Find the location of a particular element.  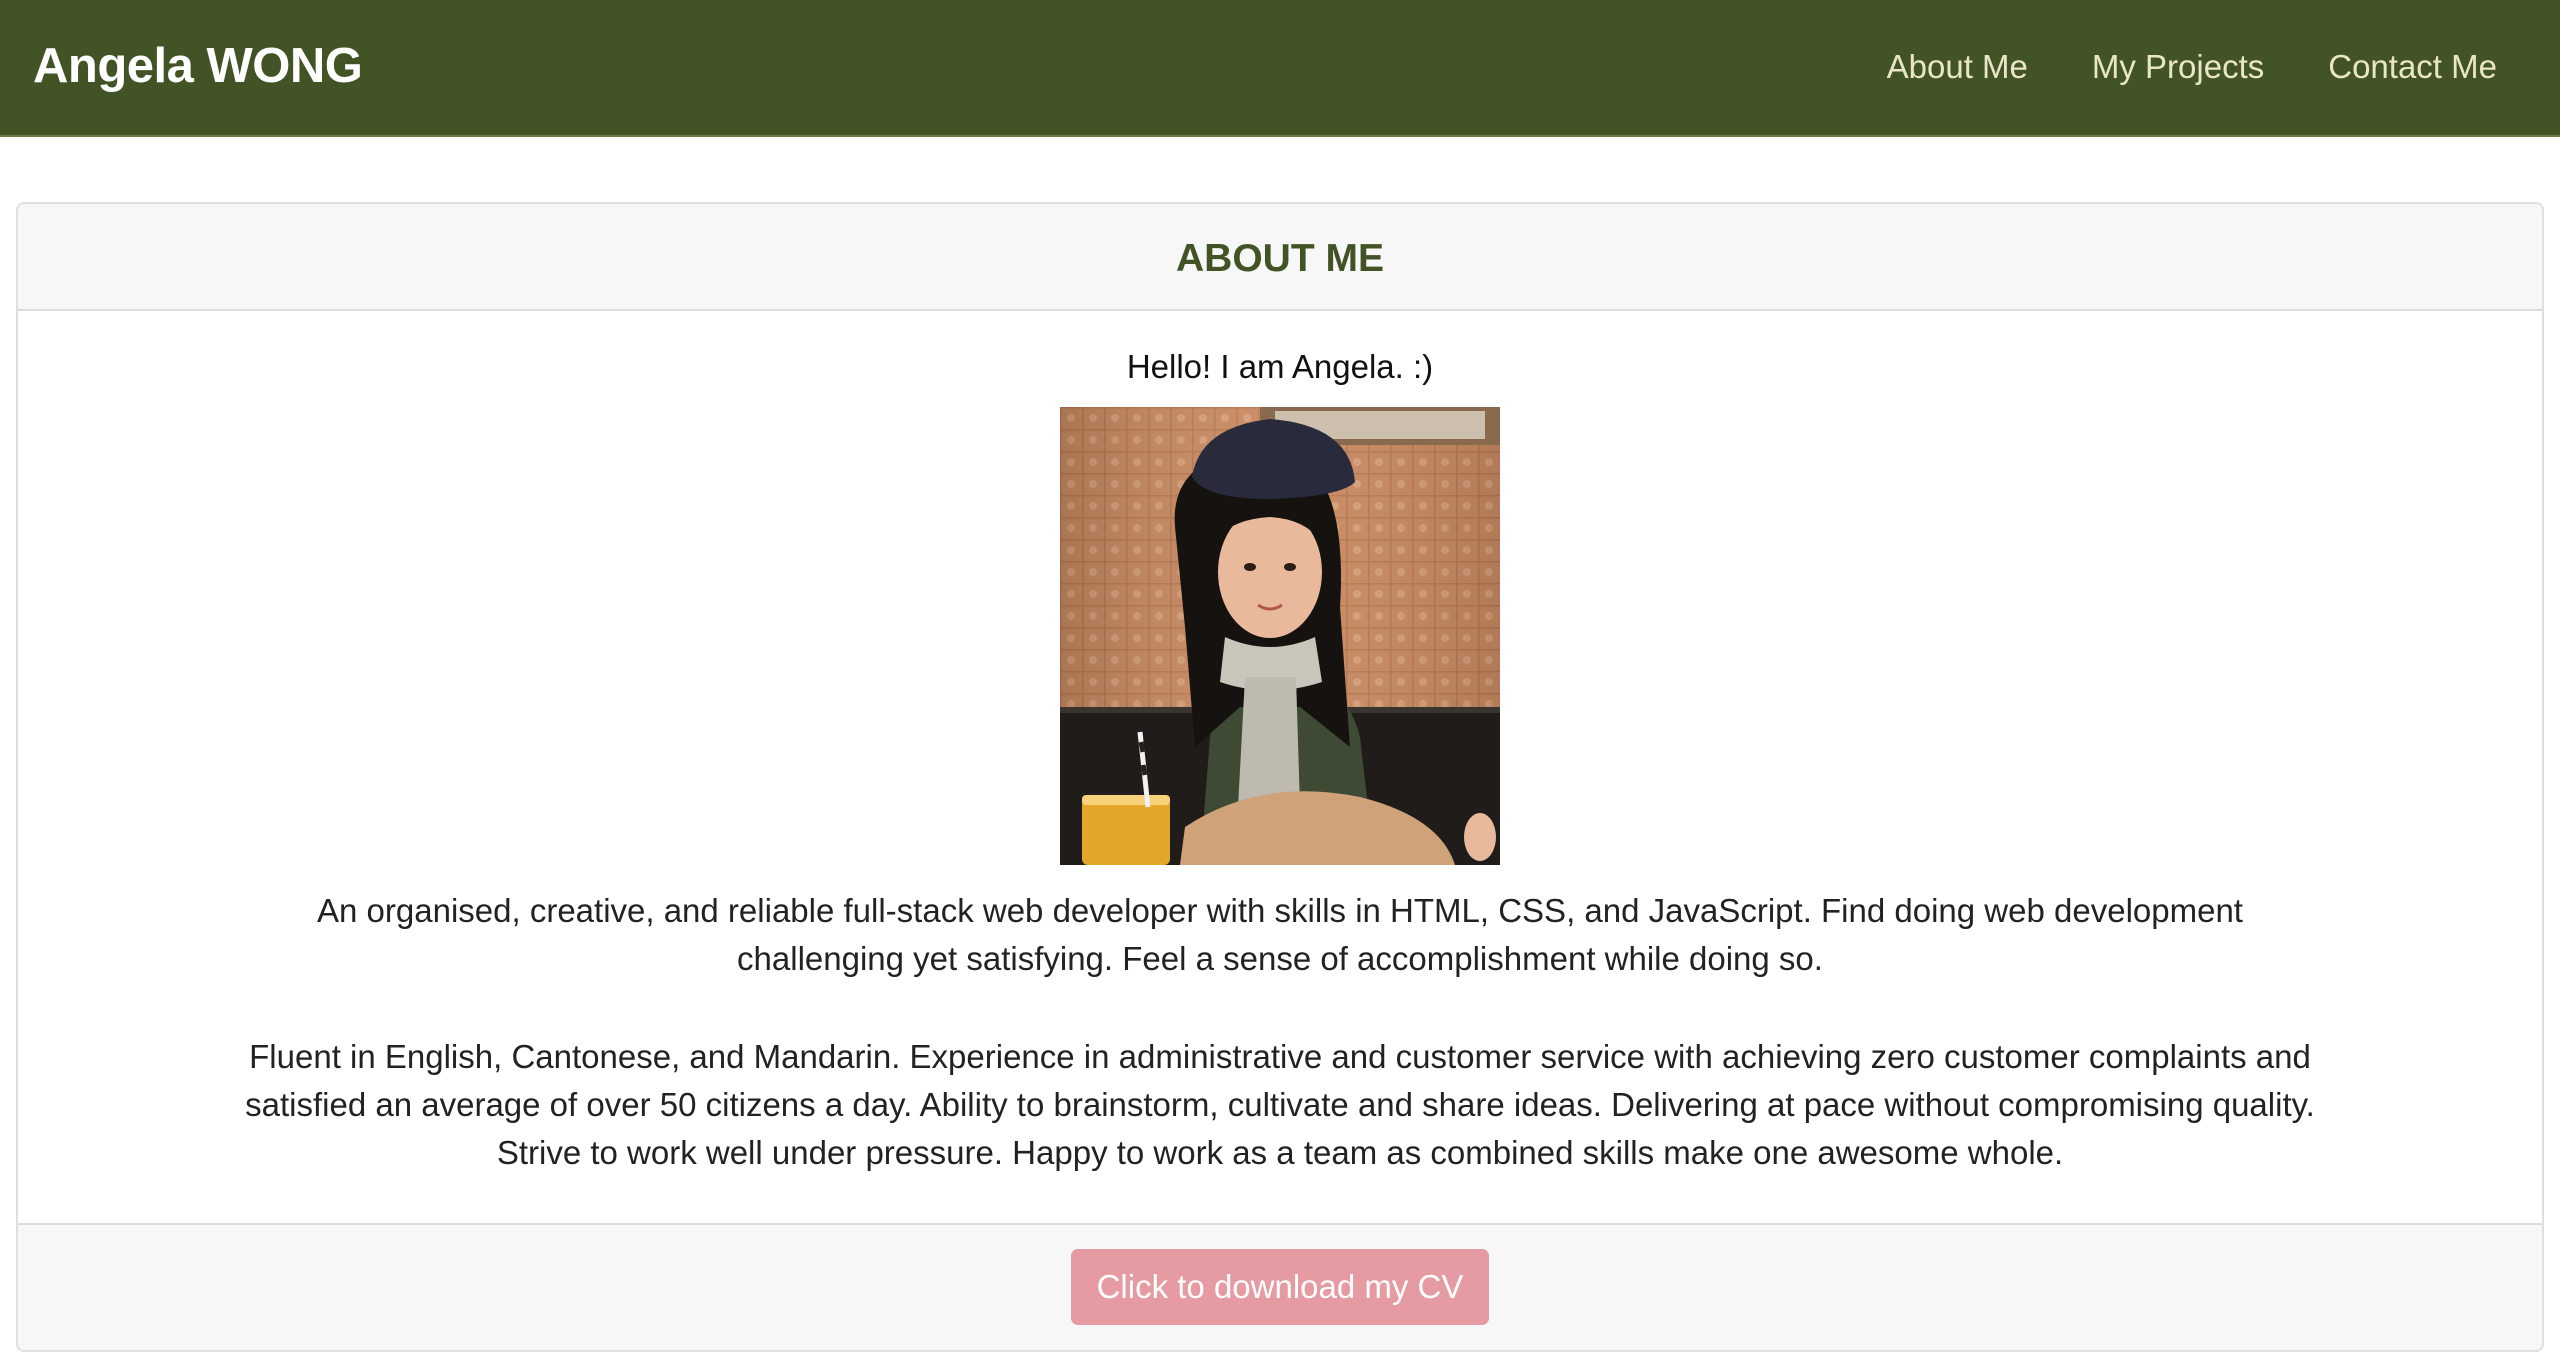

nav-links: About Me My Projects Contact Me is located at coordinates (2192, 67).